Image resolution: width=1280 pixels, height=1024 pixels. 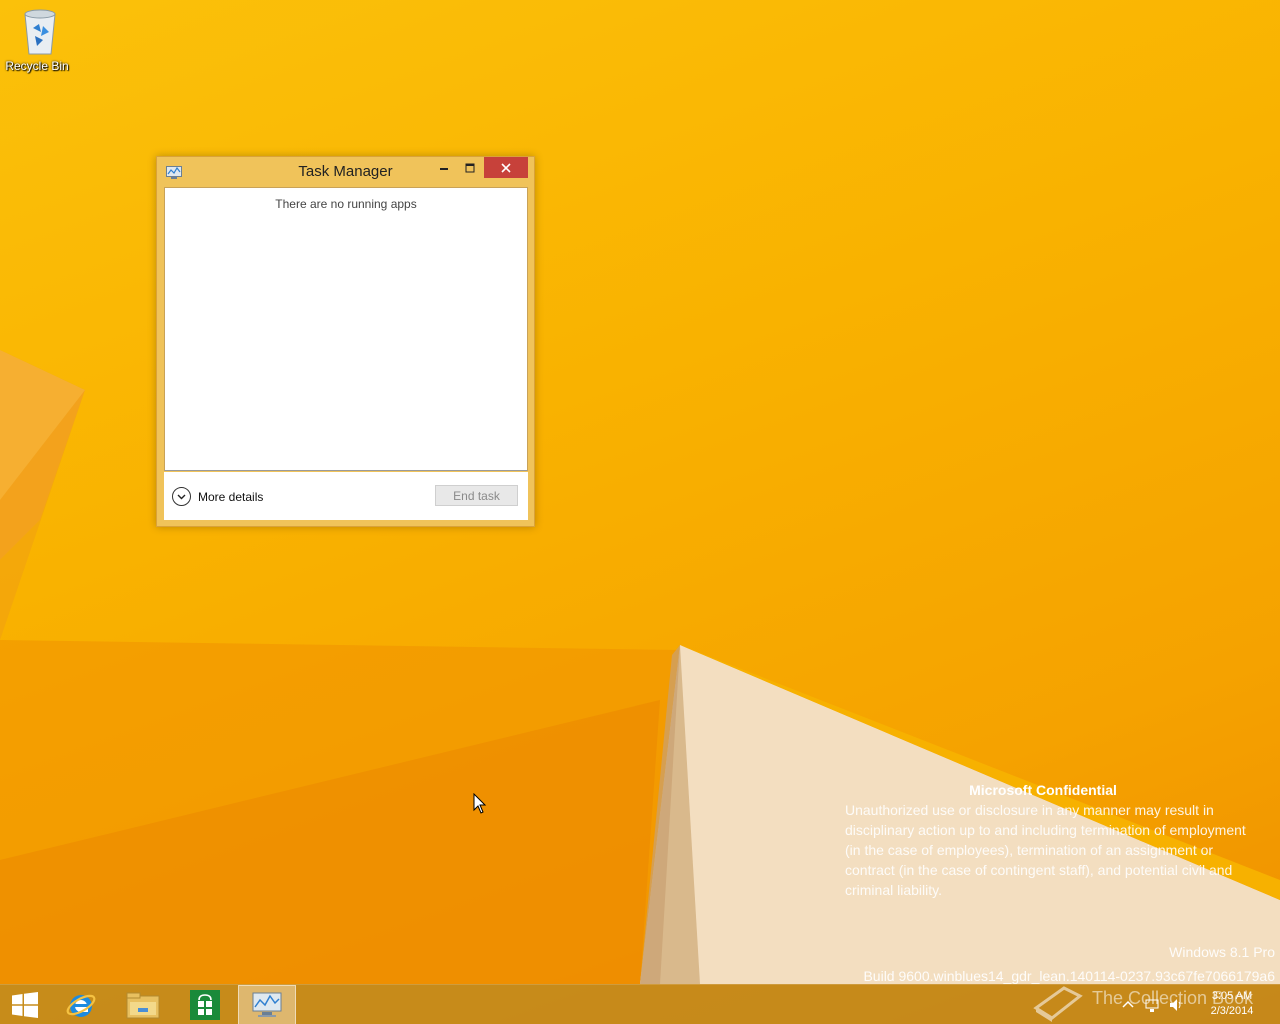 I want to click on watermark-heading: Microsoft Confidential, so click(x=1043, y=790).